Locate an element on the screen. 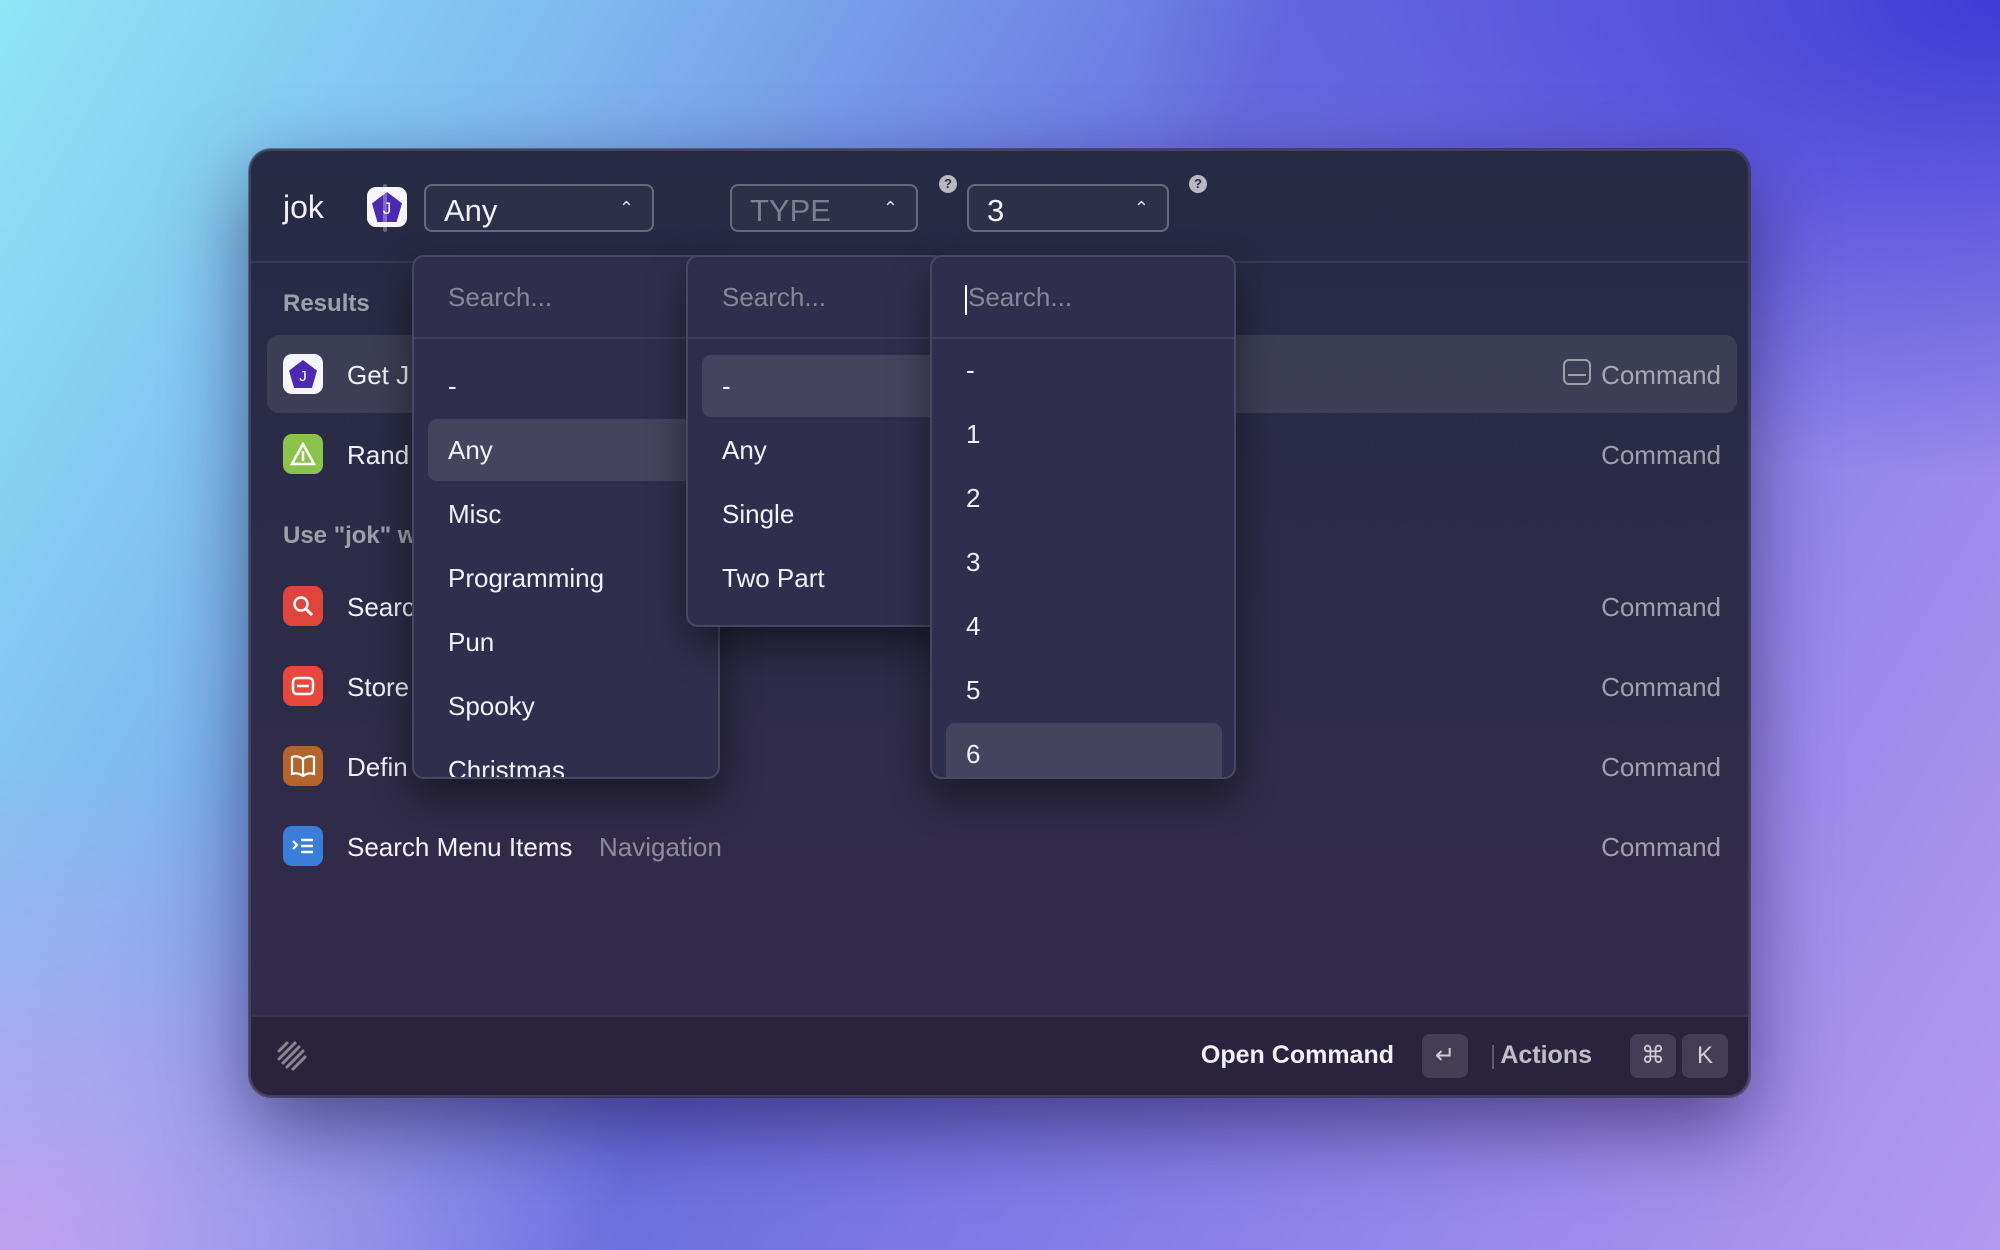 Image resolution: width=2000 pixels, height=1250 pixels. menu-option: 4 is located at coordinates (1084, 626).